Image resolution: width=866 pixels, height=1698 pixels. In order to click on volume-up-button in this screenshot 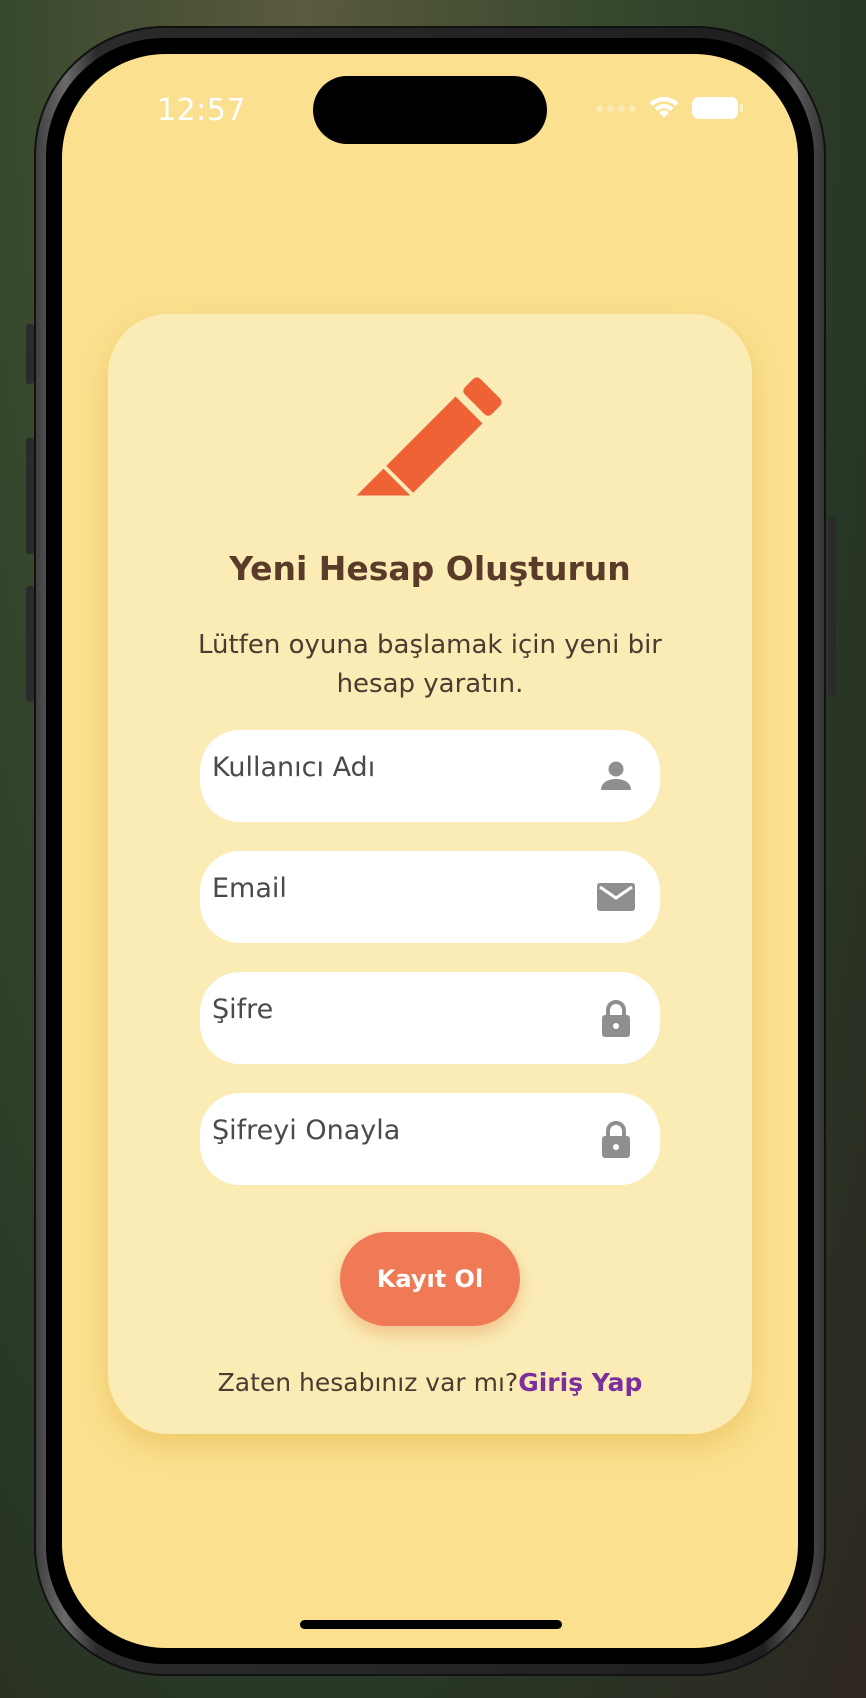, I will do `click(30, 496)`.